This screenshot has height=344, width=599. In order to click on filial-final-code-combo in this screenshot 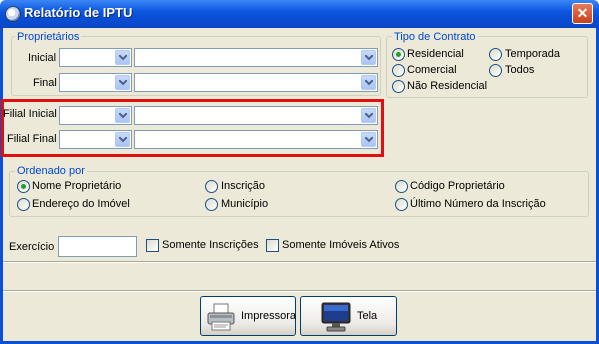, I will do `click(95, 139)`.